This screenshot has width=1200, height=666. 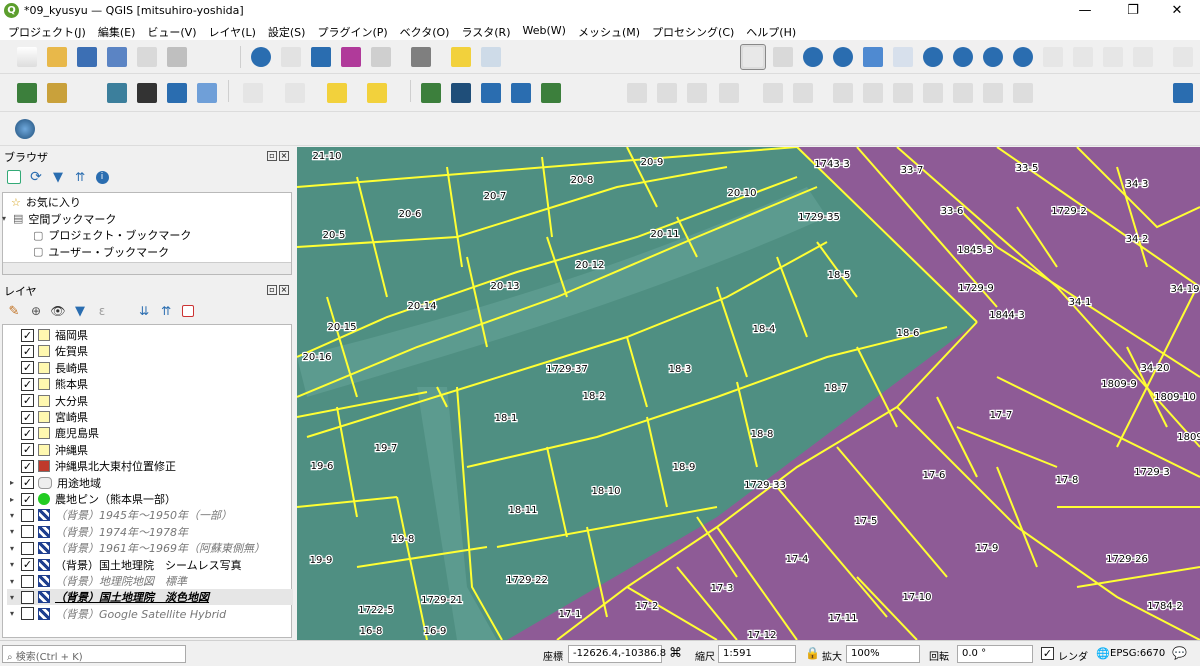 What do you see at coordinates (993, 93) in the screenshot?
I see `undo-icon` at bounding box center [993, 93].